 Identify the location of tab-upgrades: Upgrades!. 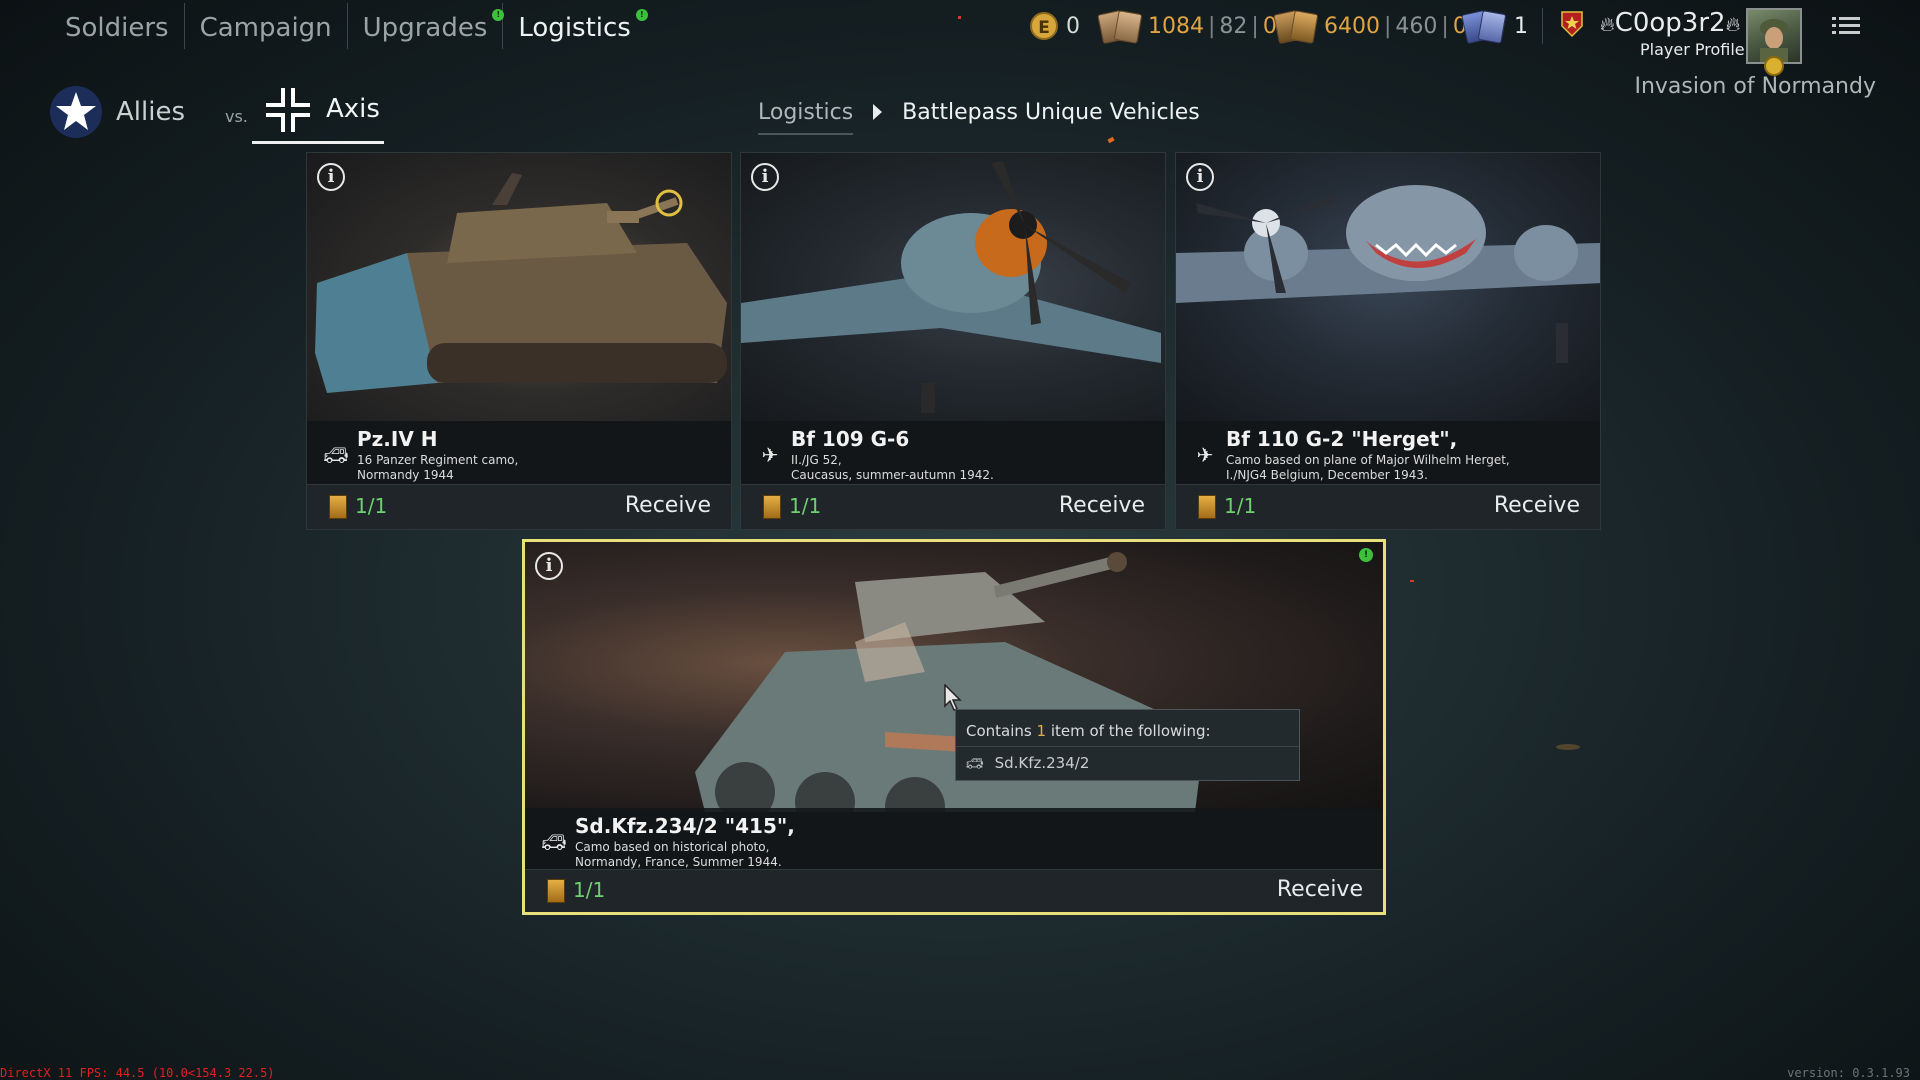
(426, 26).